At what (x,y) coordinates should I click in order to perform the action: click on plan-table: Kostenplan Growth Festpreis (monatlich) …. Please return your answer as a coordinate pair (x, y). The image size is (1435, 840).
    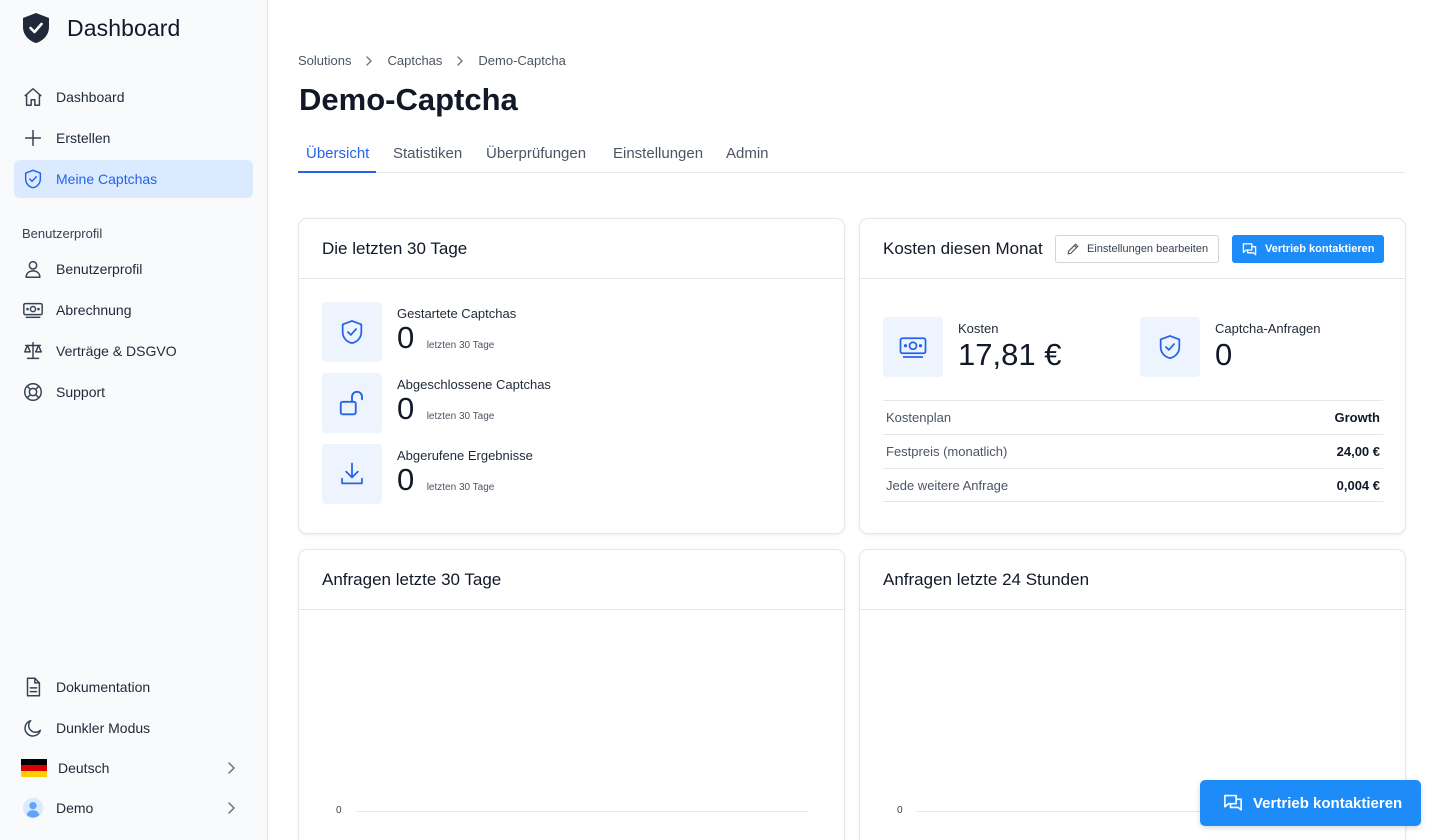
    Looking at the image, I should click on (1133, 451).